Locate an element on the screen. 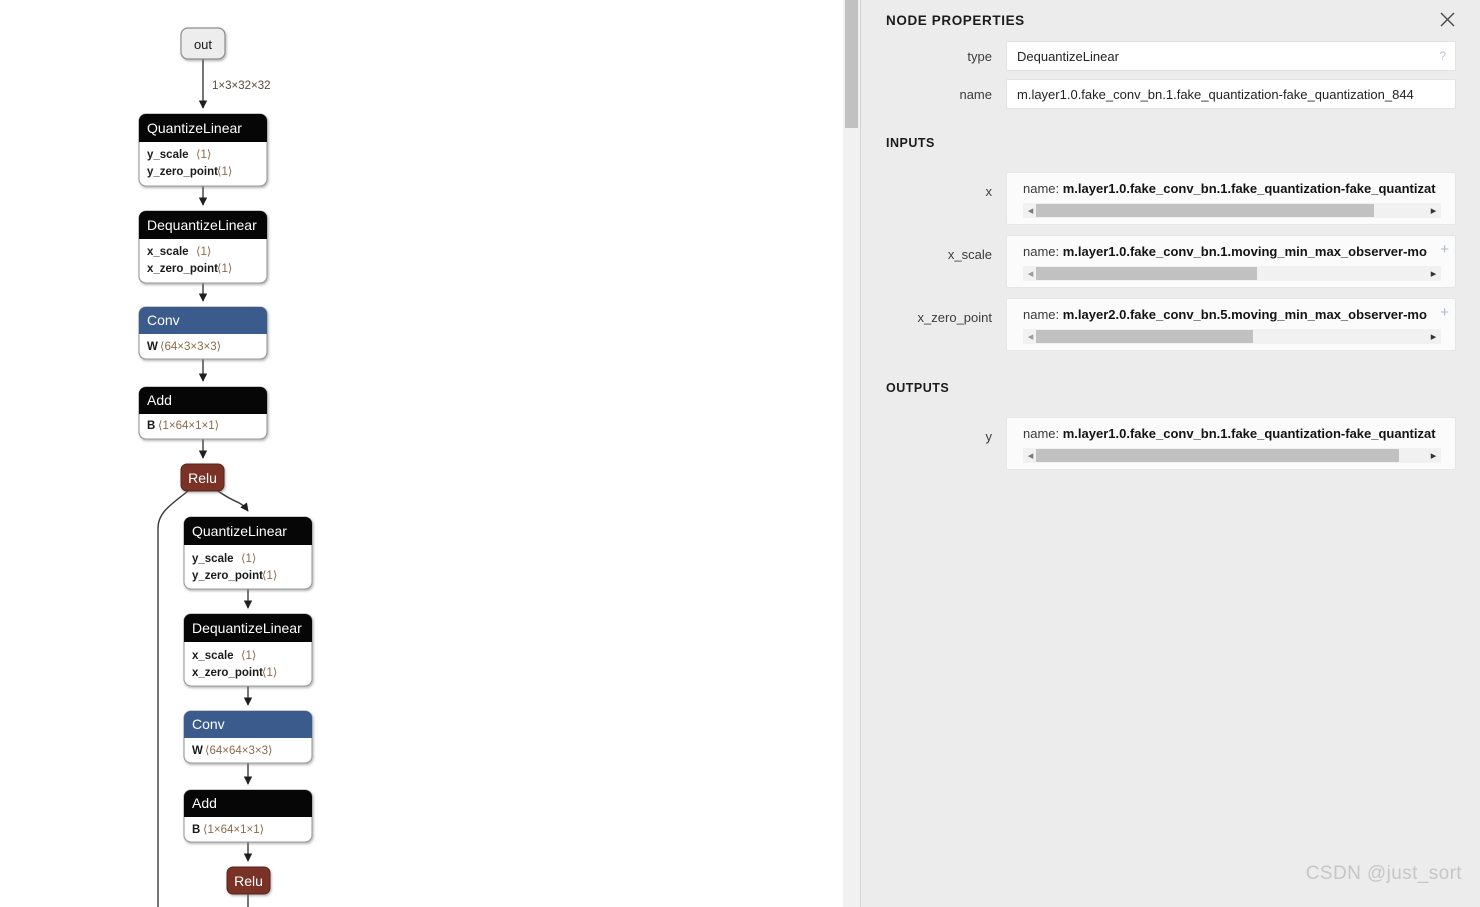 This screenshot has width=1480, height=907. graph-node-relu-1: Relu is located at coordinates (202, 477).